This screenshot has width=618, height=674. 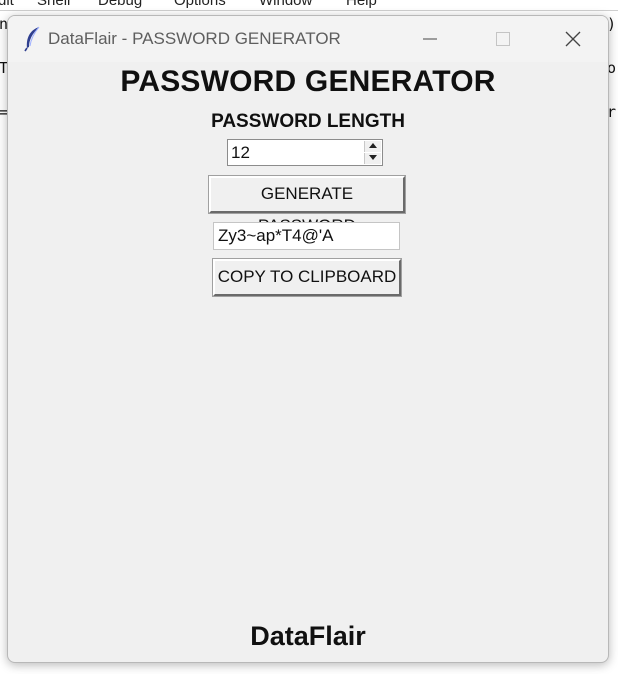 I want to click on copy-to-clipboard-button: COPY TO CLIPBOARD, so click(x=307, y=277).